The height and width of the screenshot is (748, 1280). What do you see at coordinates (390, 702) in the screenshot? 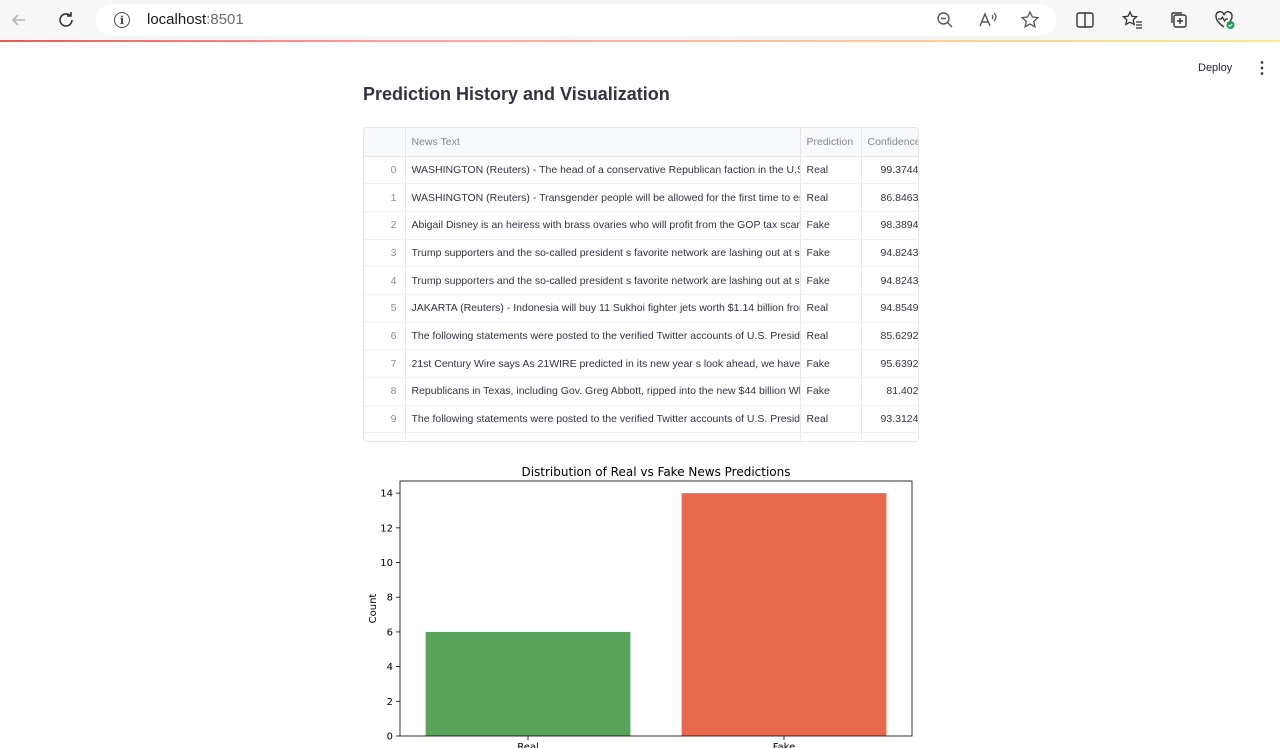
I see `y-tick-label: 2` at bounding box center [390, 702].